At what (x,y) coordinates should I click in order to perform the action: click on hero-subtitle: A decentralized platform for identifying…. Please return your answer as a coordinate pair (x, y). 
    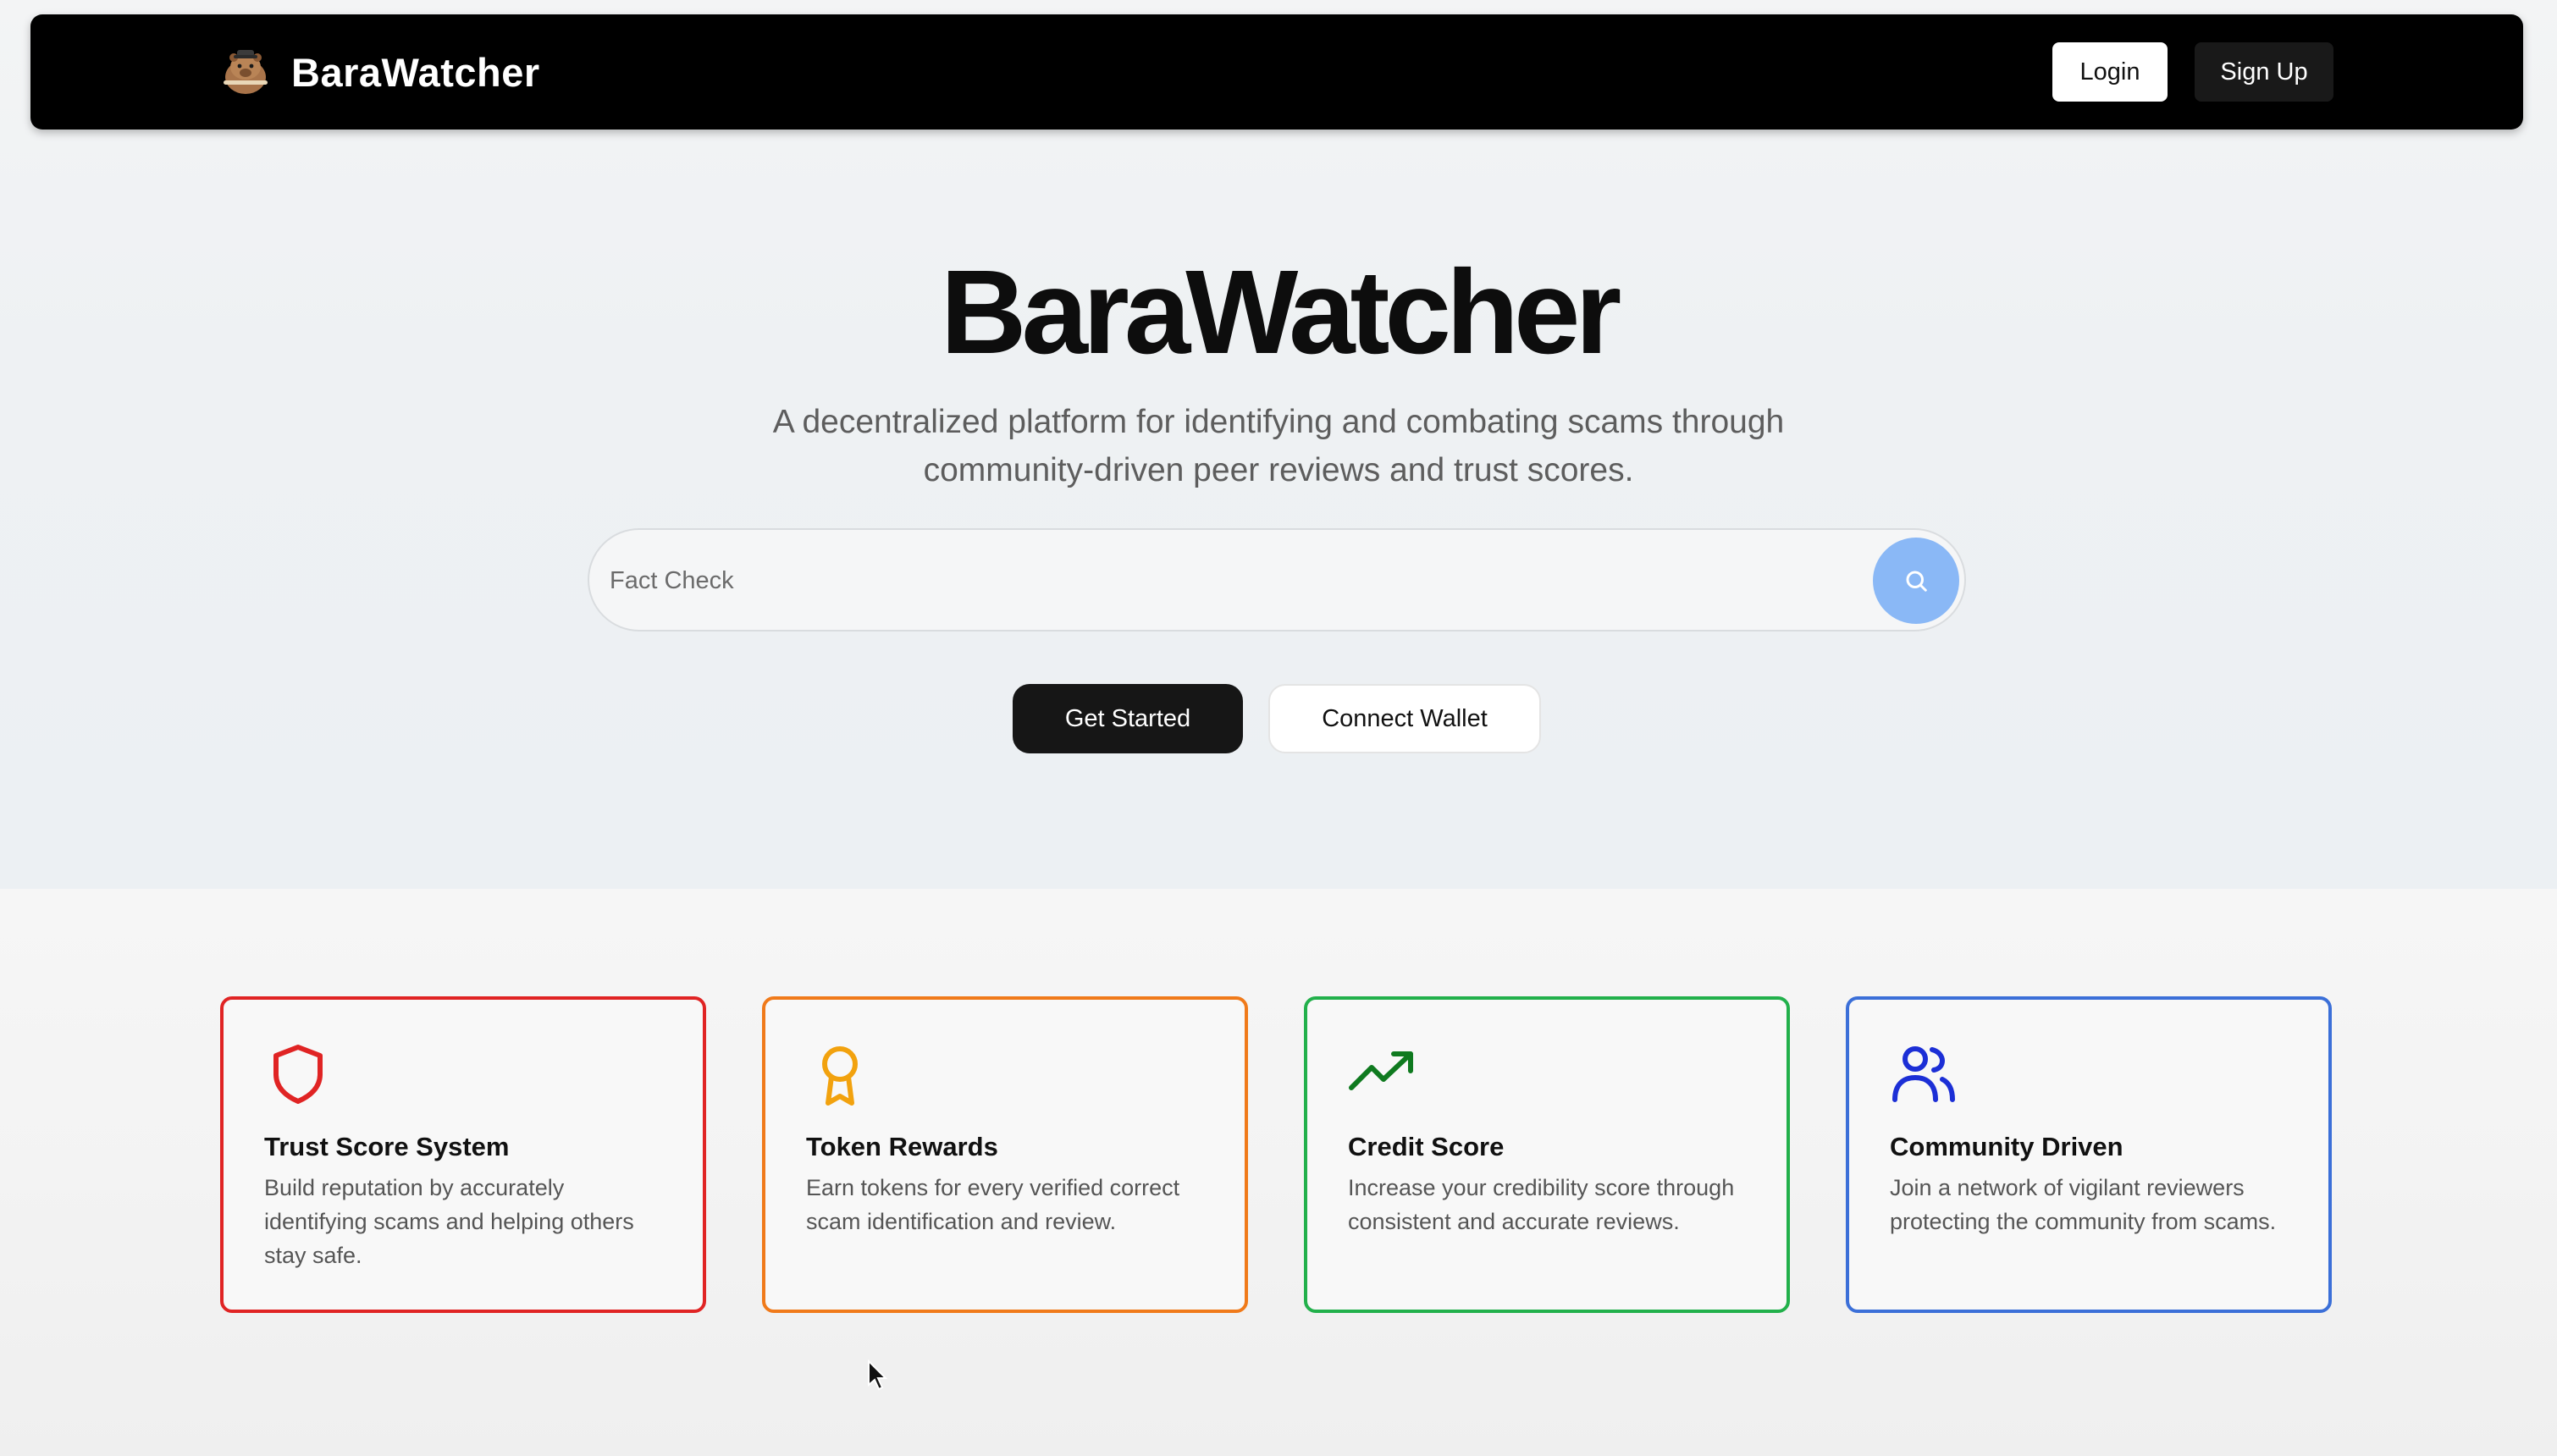
    Looking at the image, I should click on (1278, 446).